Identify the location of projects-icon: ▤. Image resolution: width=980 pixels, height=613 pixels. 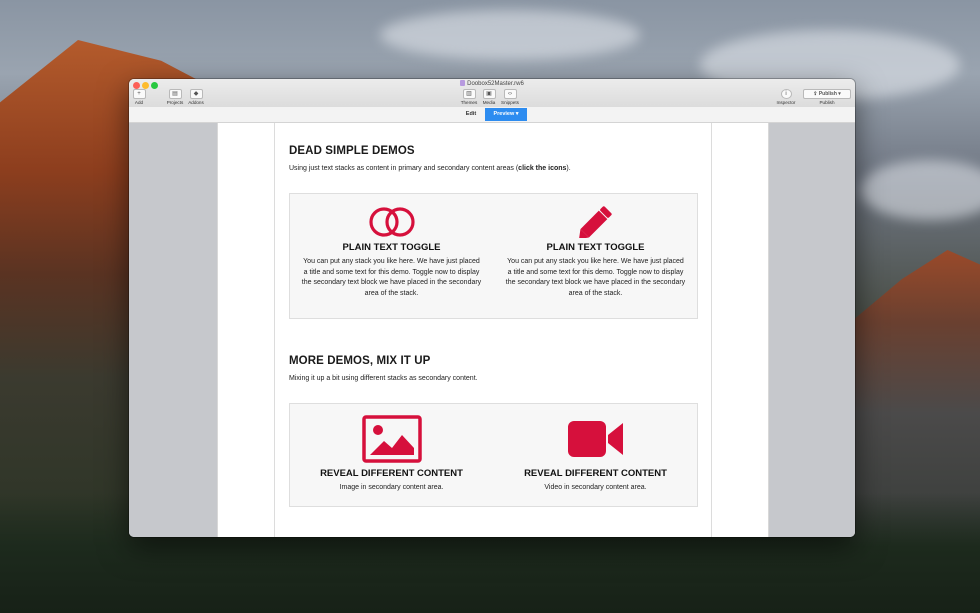
(175, 94).